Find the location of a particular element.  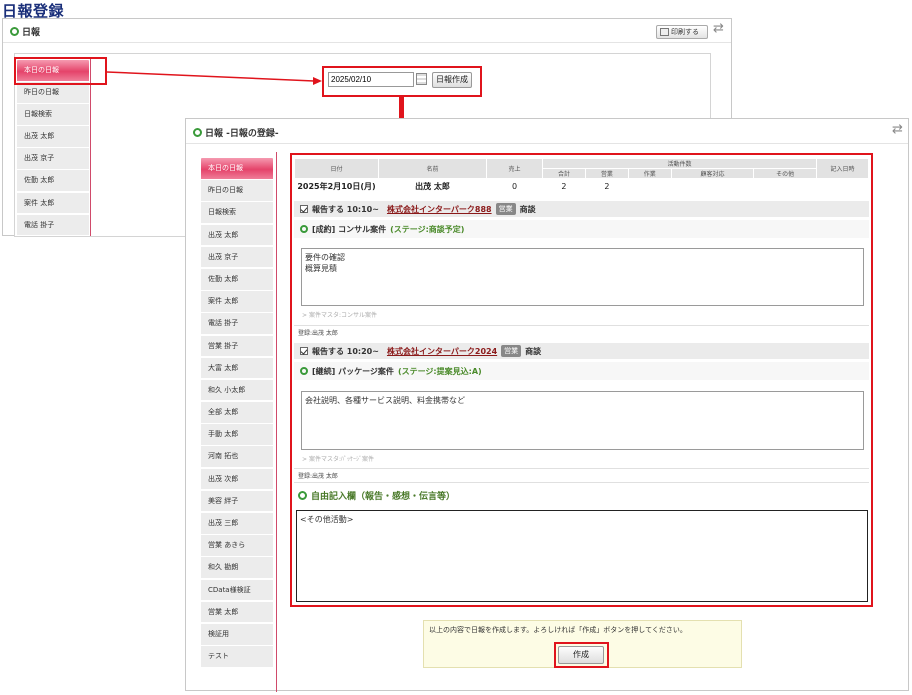

sidebar-item: 出茂 太郎 is located at coordinates (237, 235).